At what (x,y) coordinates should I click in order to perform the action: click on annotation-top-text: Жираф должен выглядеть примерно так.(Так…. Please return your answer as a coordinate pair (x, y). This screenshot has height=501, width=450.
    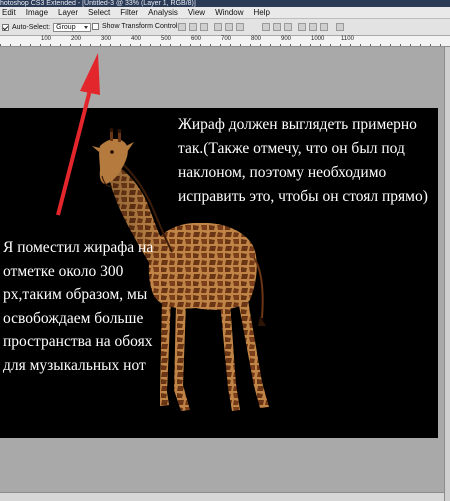
    Looking at the image, I should click on (303, 160).